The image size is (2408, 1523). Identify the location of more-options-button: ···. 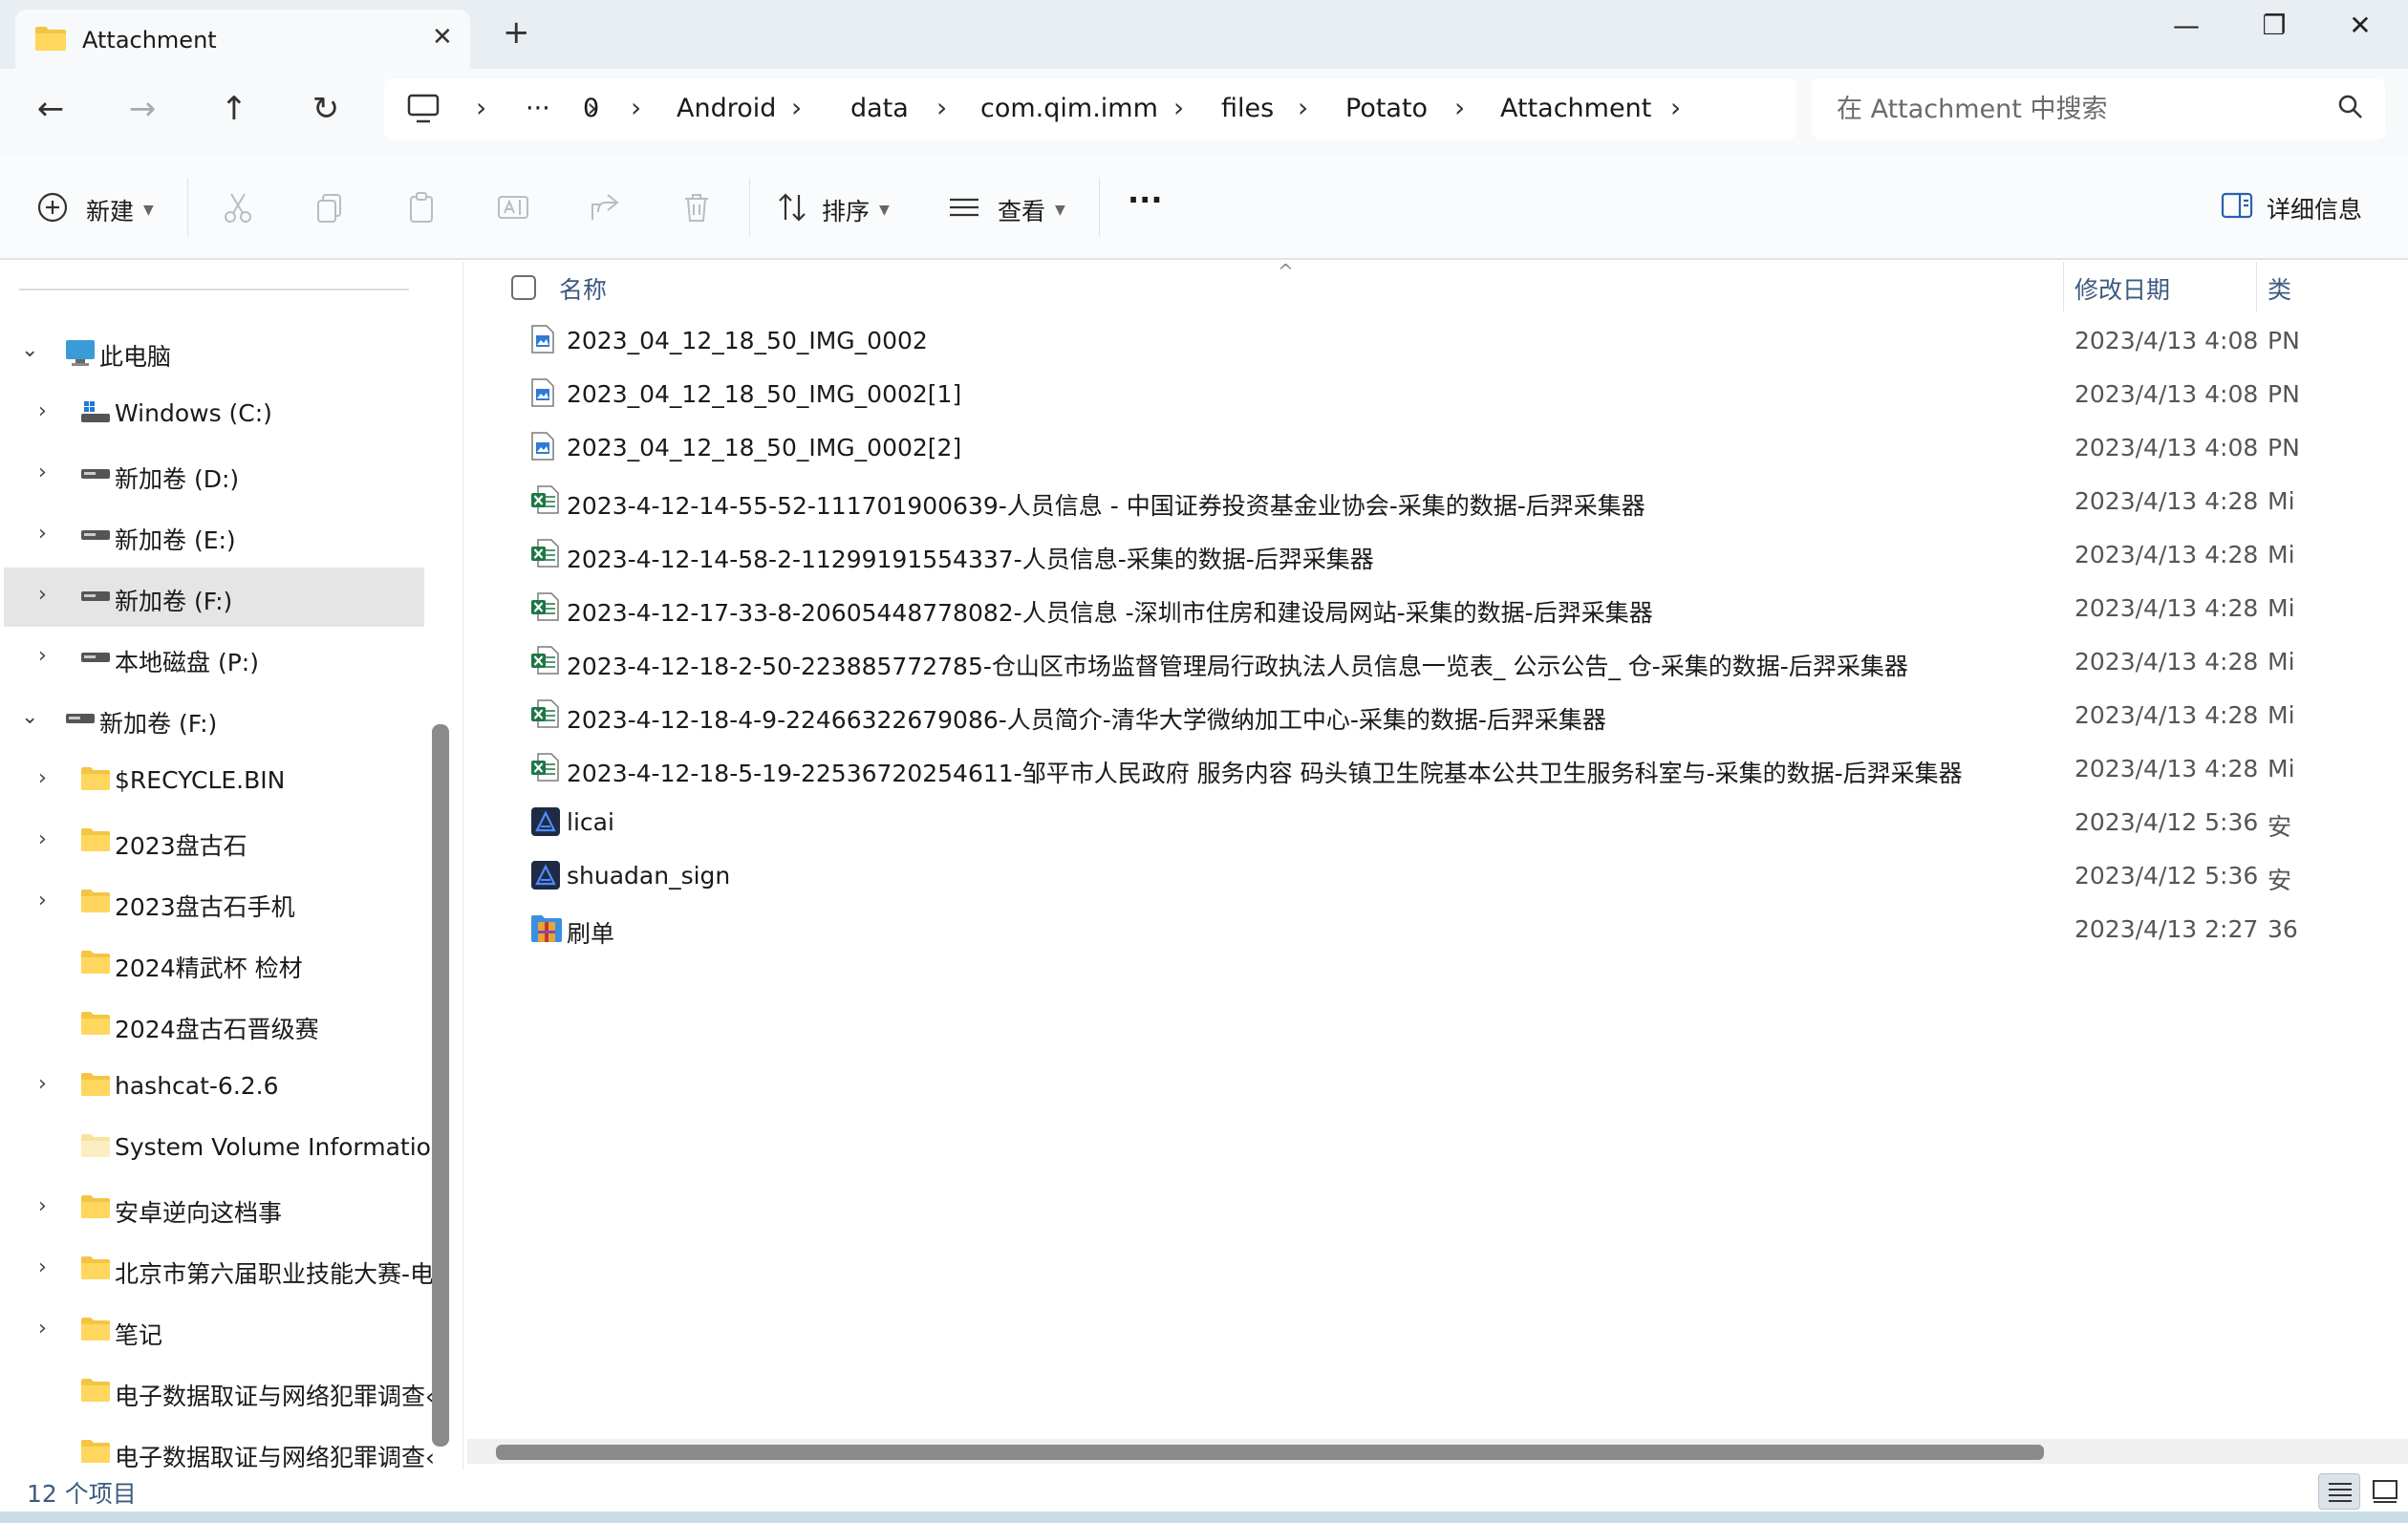
(1145, 200).